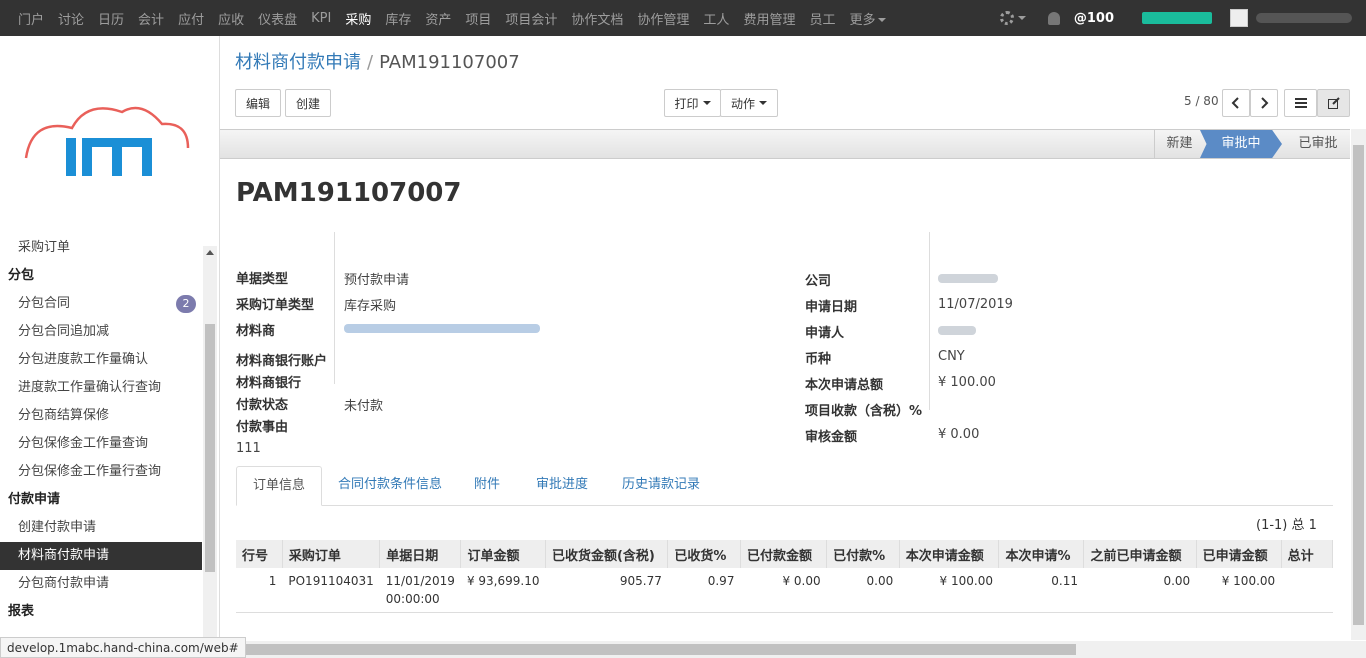 Image resolution: width=1366 pixels, height=658 pixels. I want to click on column-header: 总计, so click(1307, 554).